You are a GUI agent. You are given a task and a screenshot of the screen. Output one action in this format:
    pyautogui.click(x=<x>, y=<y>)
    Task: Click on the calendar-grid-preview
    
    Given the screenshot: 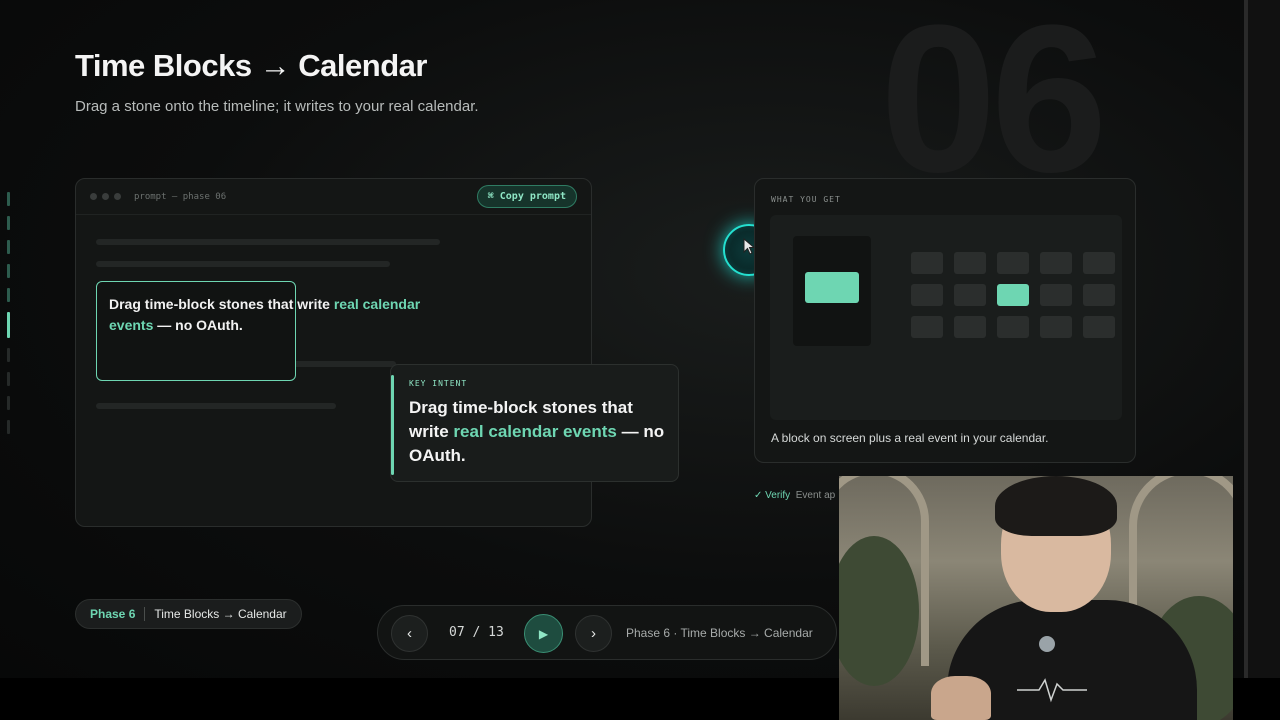 What is the action you would take?
    pyautogui.click(x=1013, y=295)
    